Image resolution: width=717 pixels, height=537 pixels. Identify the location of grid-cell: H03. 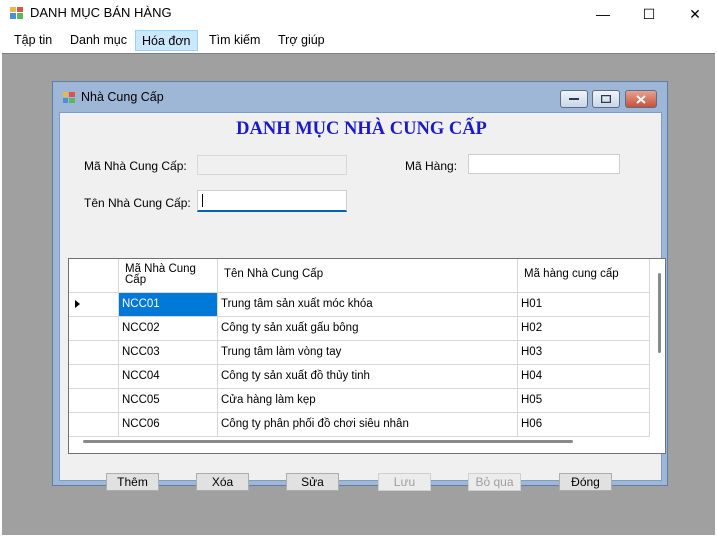
(584, 353).